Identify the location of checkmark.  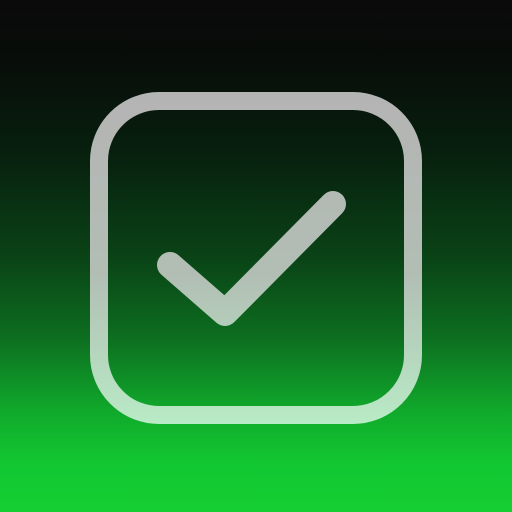
(251, 258).